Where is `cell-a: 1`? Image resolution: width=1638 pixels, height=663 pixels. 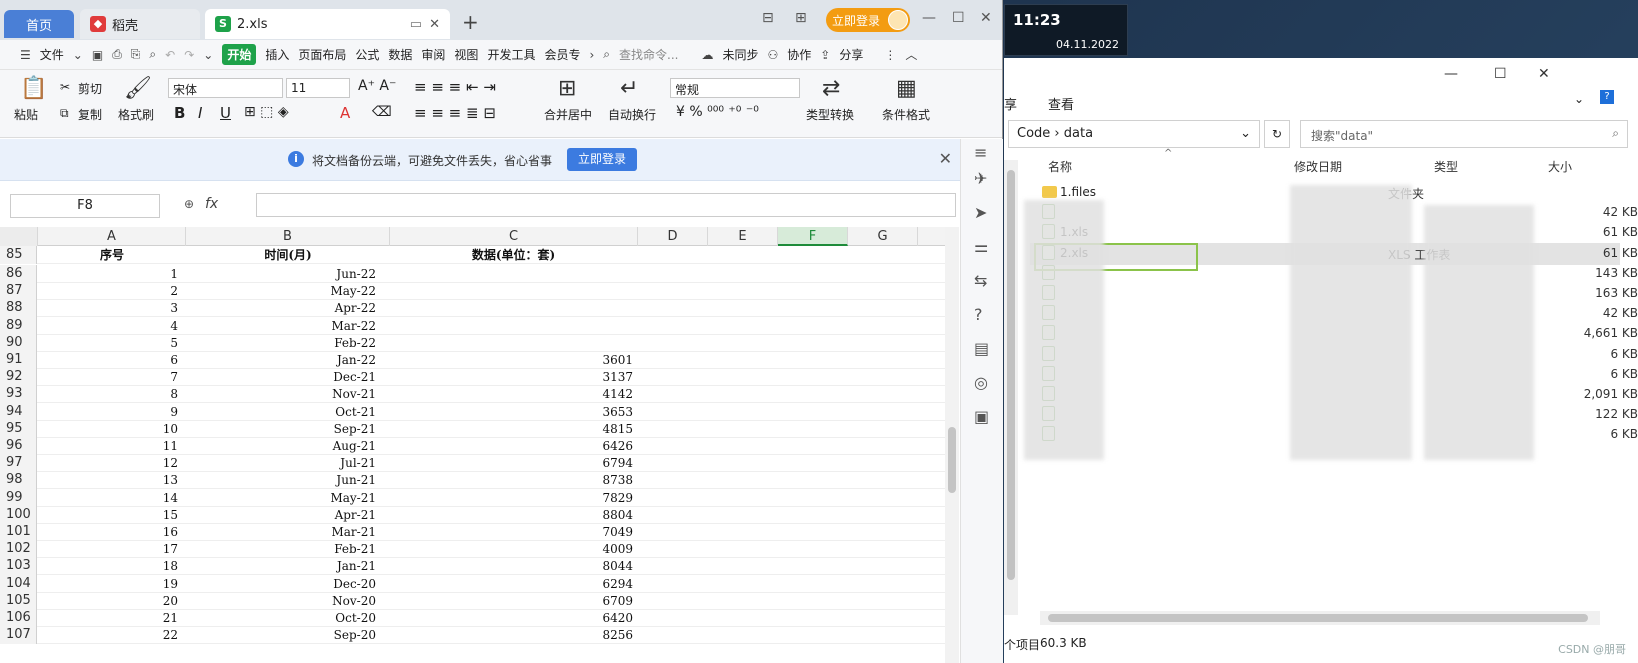 cell-a: 1 is located at coordinates (112, 274).